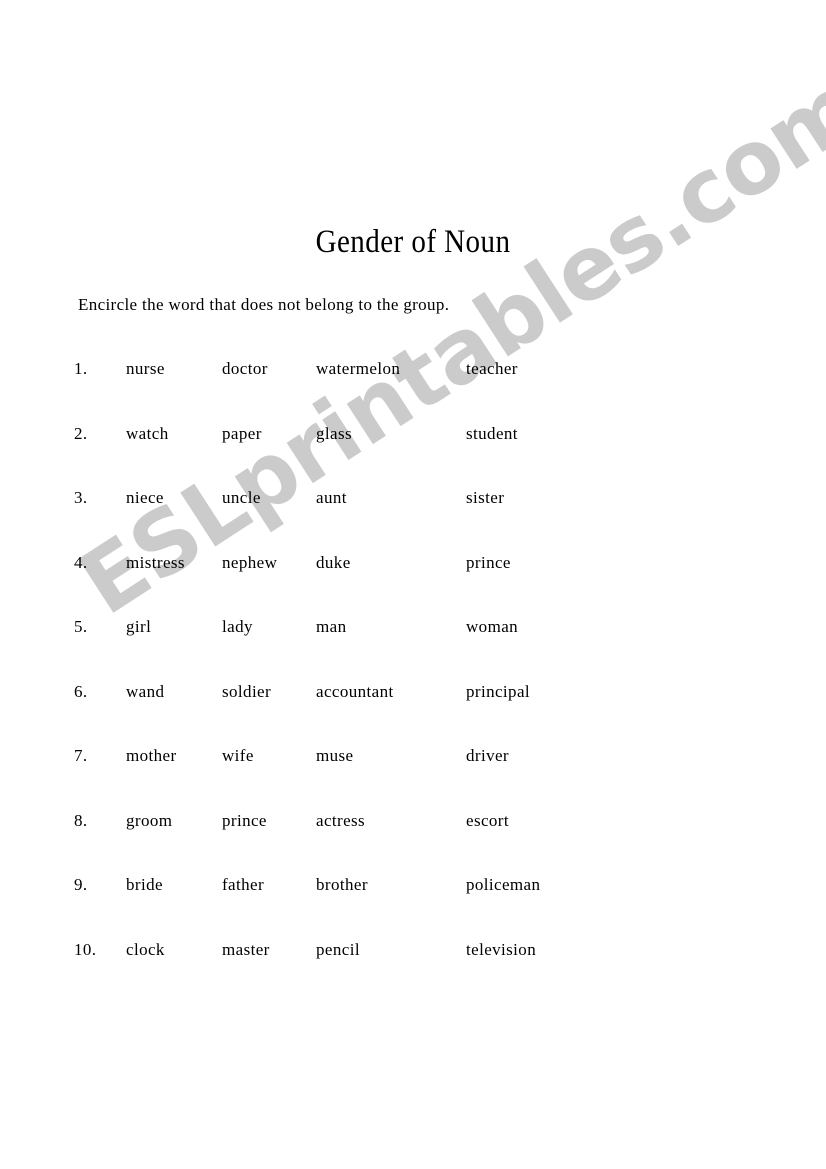 Image resolution: width=826 pixels, height=1169 pixels. What do you see at coordinates (391, 885) in the screenshot?
I see `word-option-3: brother` at bounding box center [391, 885].